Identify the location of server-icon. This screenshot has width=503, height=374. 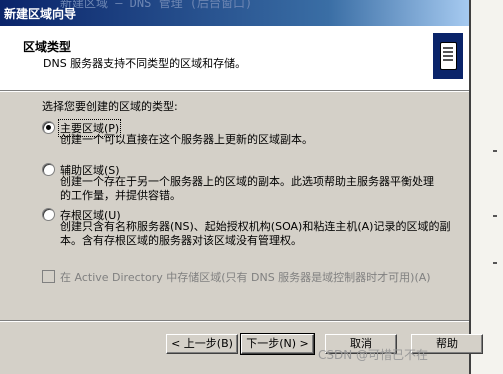
(448, 56).